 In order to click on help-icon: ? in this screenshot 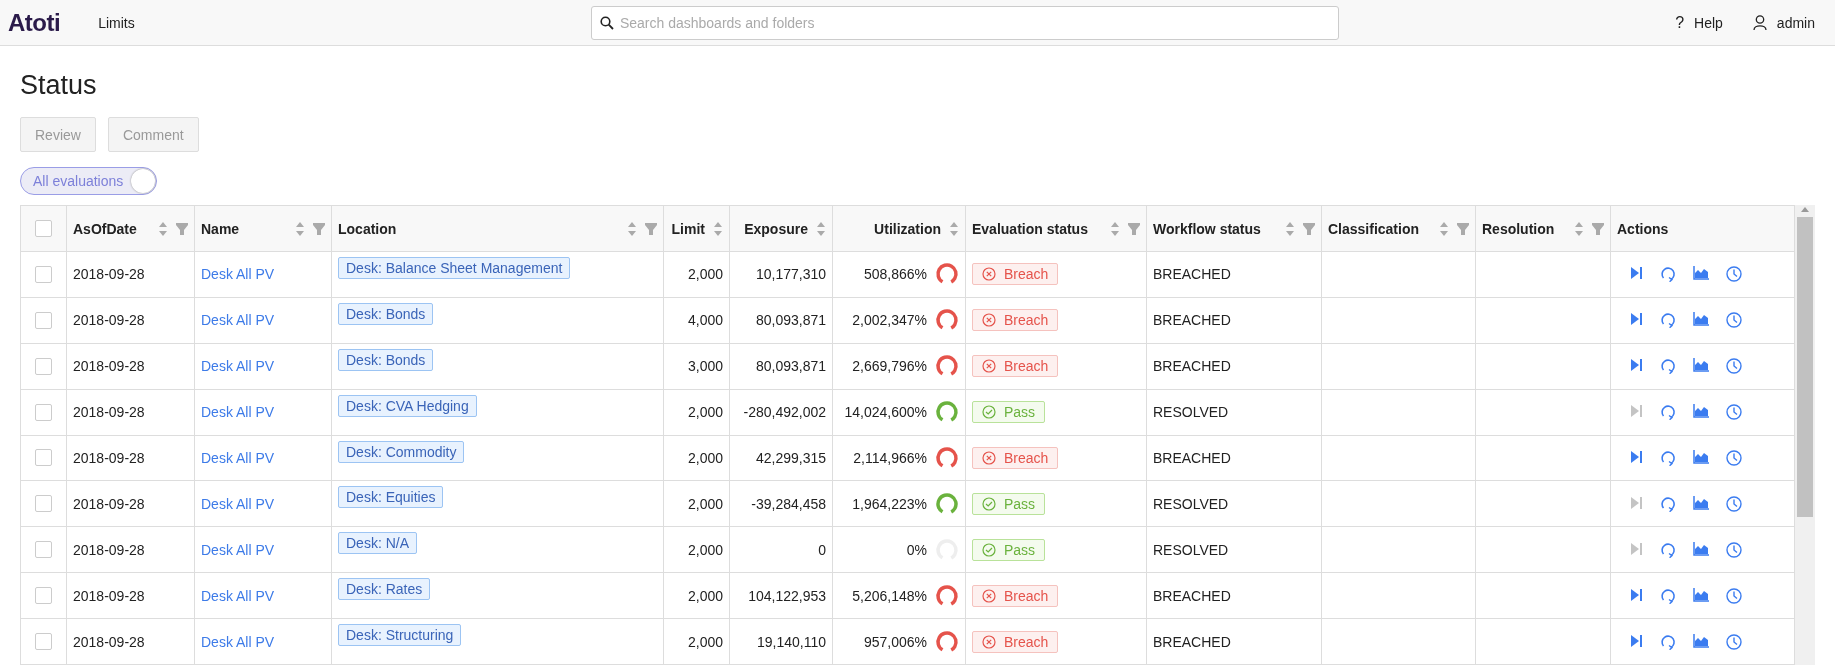, I will do `click(1680, 22)`.